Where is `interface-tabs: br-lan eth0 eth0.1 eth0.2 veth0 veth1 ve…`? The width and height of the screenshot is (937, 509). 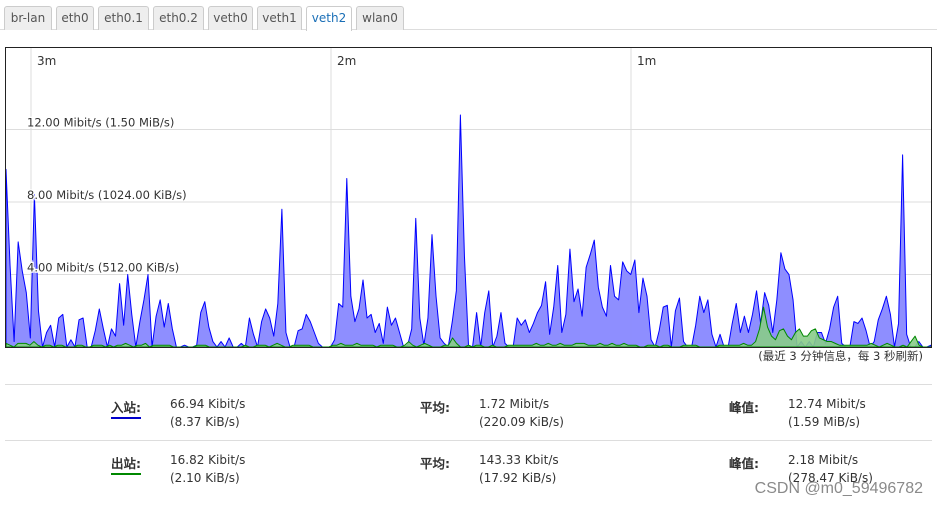
interface-tabs: br-lan eth0 eth0.1 eth0.2 veth0 veth1 ve… is located at coordinates (468, 15).